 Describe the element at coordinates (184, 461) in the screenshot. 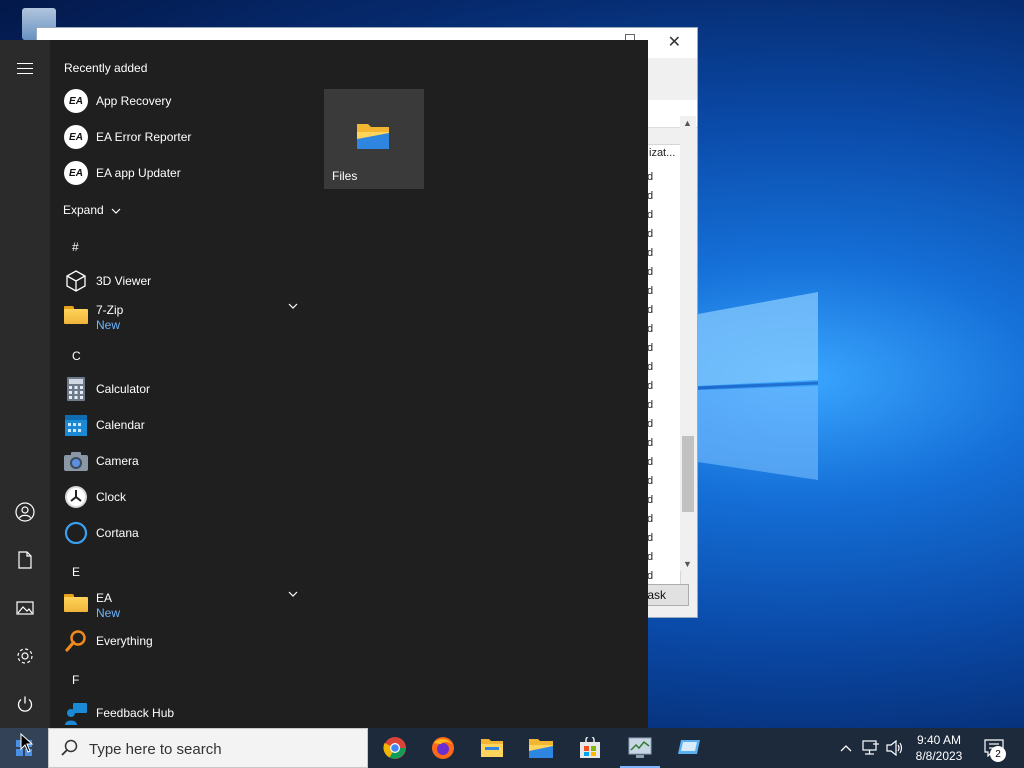

I see `app-item-camera: Camera` at that location.